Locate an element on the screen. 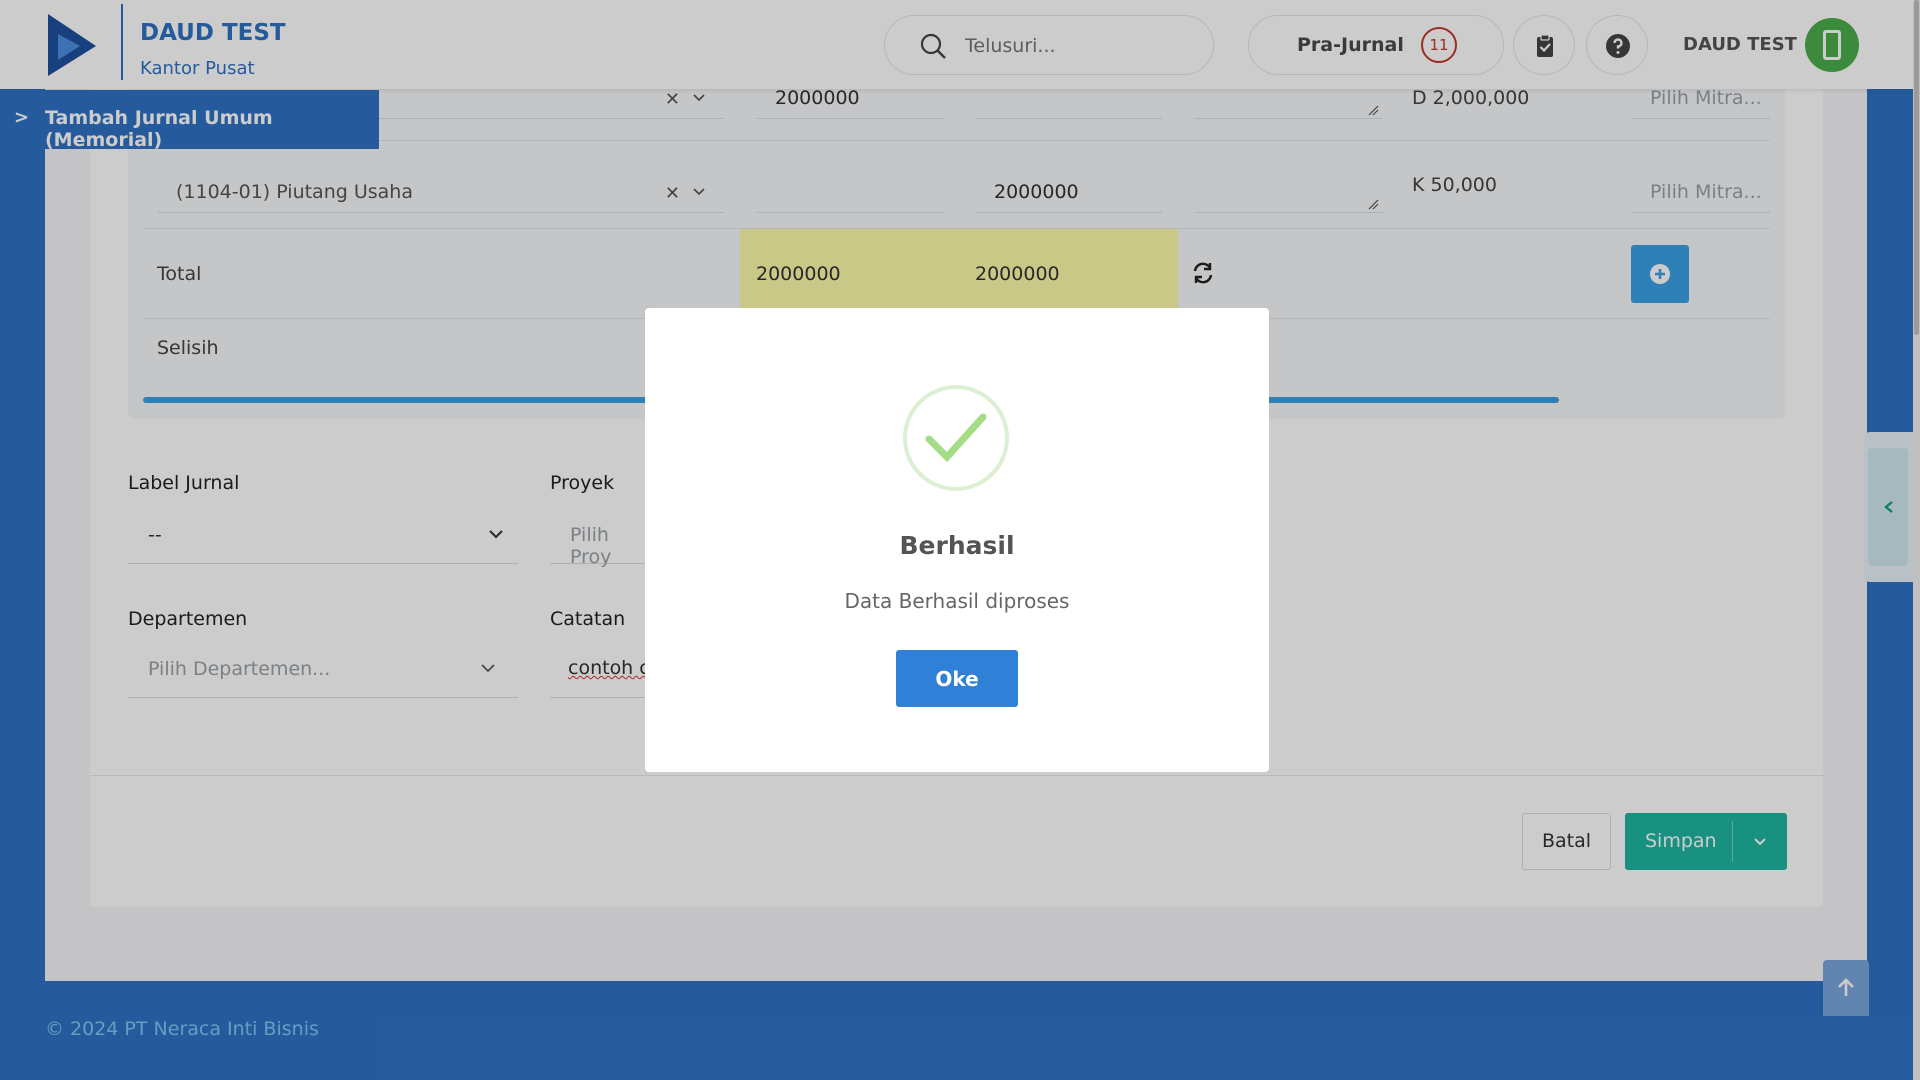  success-check-icon is located at coordinates (956, 438).